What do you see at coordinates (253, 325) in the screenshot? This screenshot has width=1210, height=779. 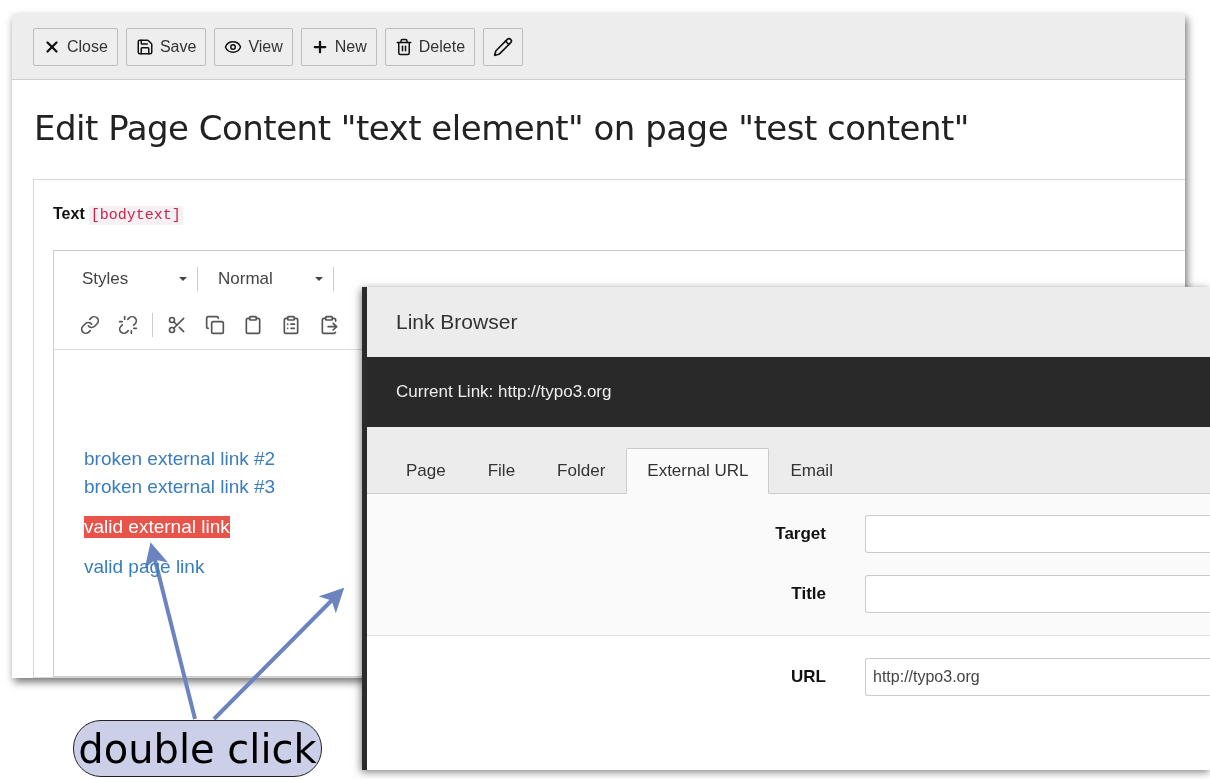 I see `clipboard-icon` at bounding box center [253, 325].